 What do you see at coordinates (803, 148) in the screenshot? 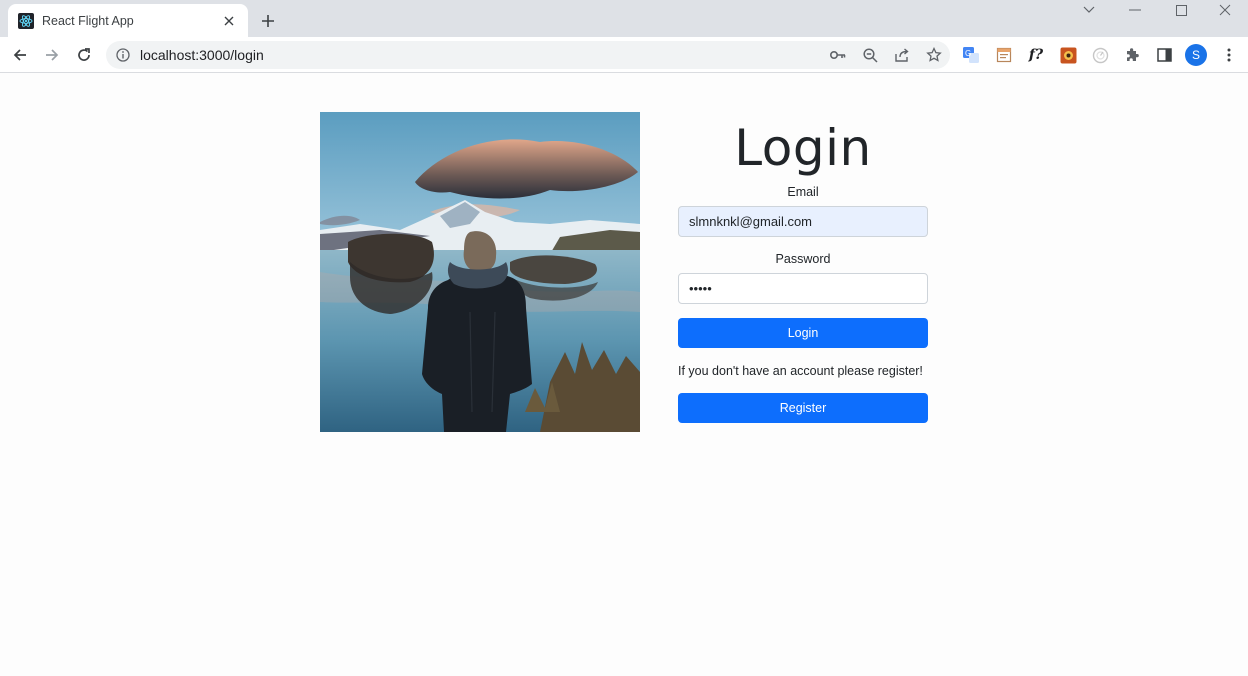
I see `page-title: Login` at bounding box center [803, 148].